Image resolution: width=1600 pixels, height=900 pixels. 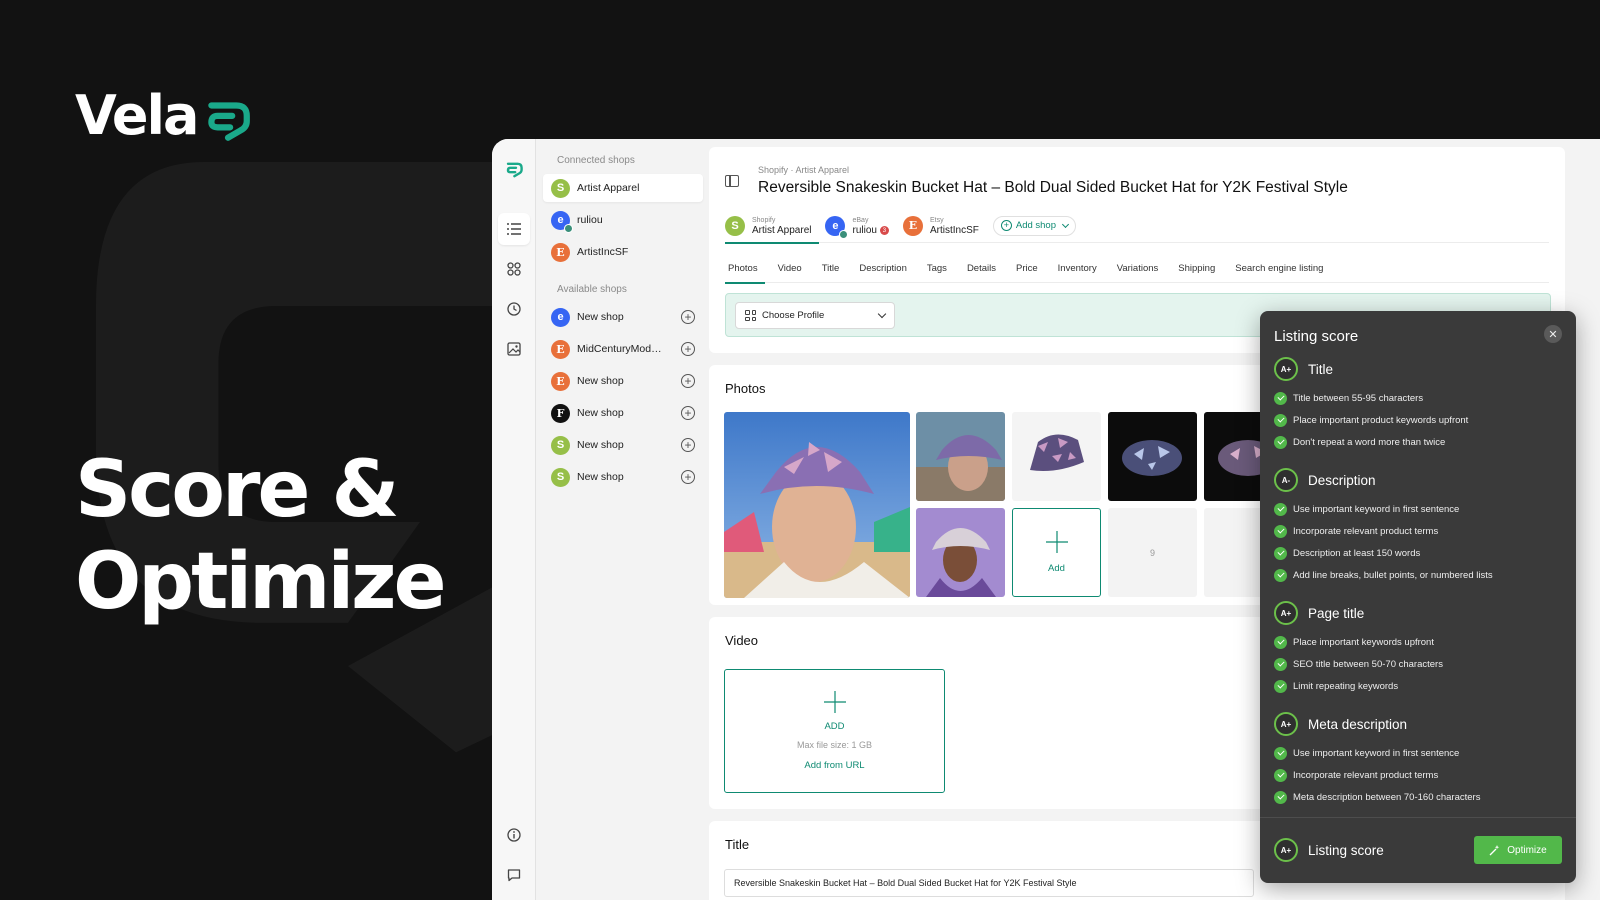 I want to click on shop-item-ruliou: e ruliou, so click(x=623, y=220).